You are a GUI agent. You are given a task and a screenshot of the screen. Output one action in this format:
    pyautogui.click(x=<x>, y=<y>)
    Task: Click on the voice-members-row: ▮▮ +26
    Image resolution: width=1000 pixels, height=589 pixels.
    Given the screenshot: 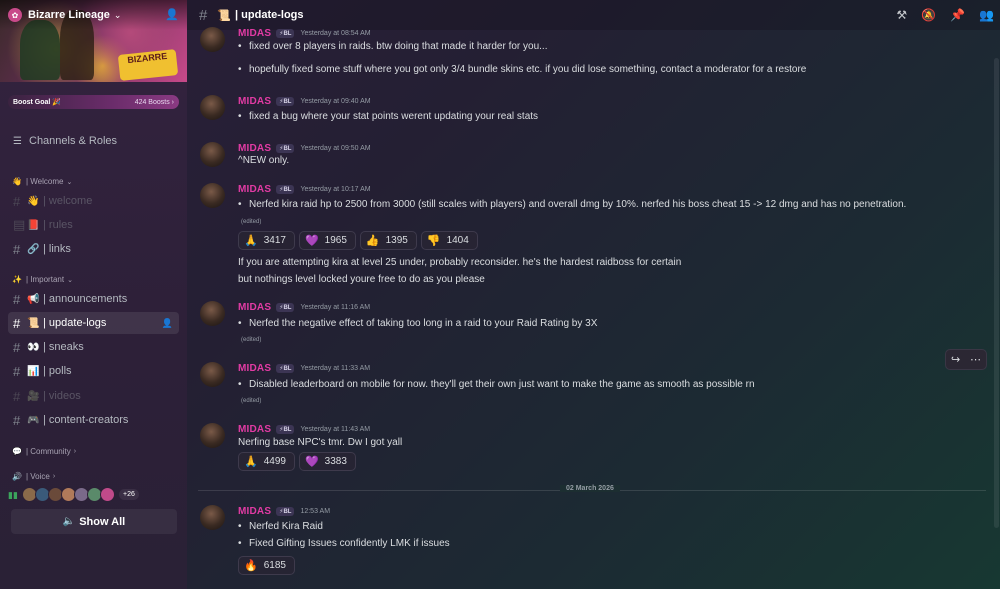 What is the action you would take?
    pyautogui.click(x=73, y=494)
    